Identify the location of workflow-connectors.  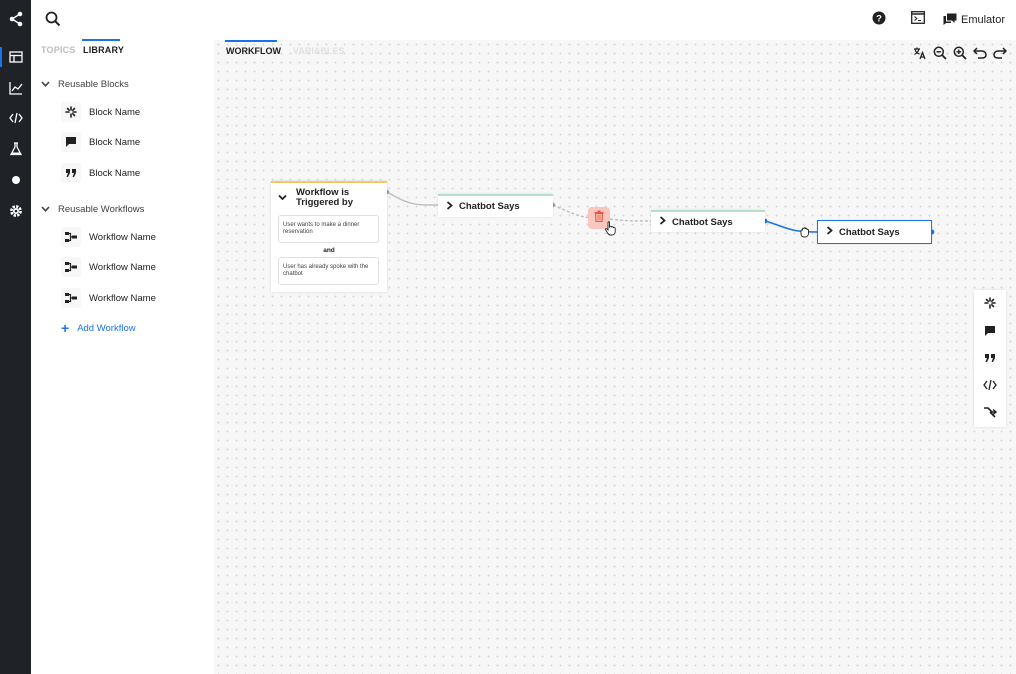
(659, 212).